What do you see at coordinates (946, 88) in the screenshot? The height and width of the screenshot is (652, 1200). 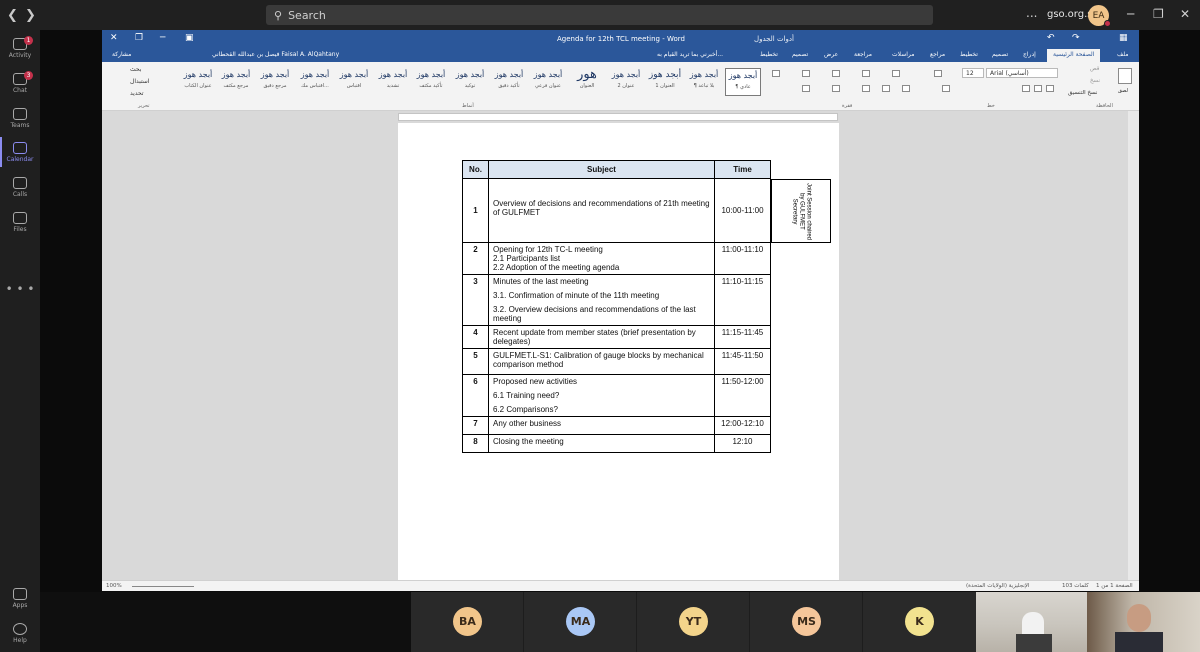 I see `highlight-icon` at bounding box center [946, 88].